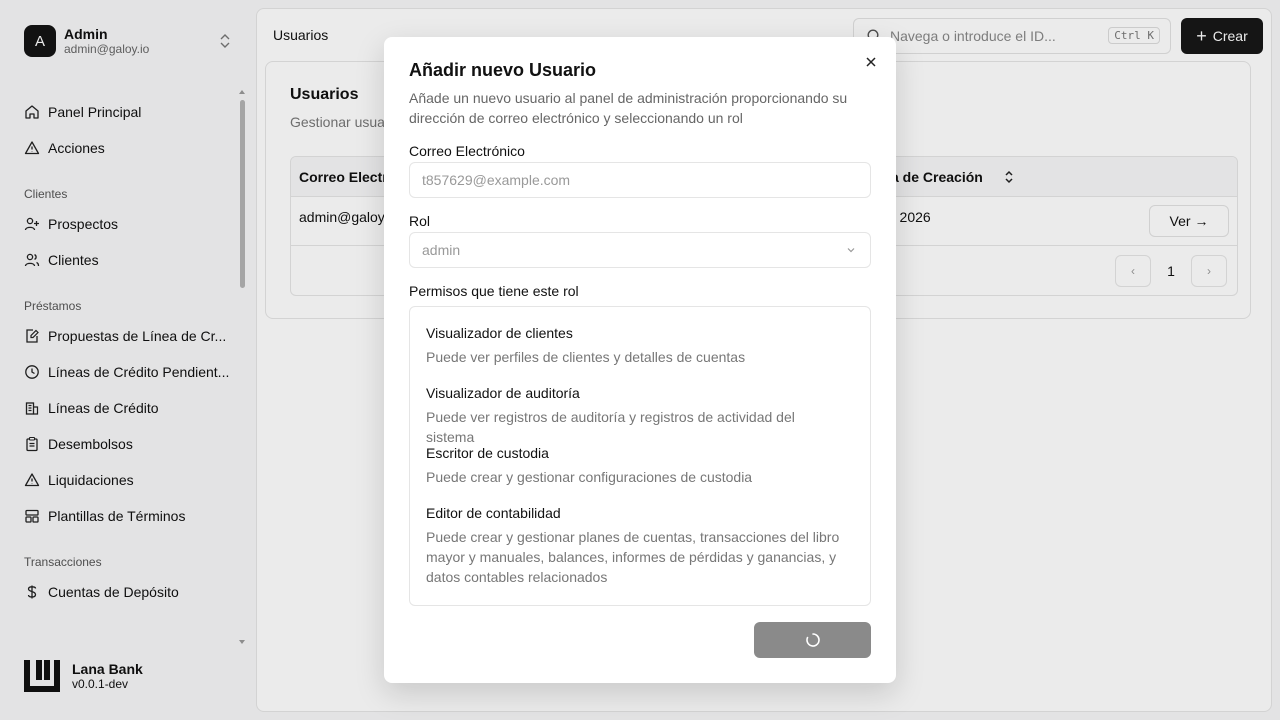  I want to click on submit-button, so click(812, 640).